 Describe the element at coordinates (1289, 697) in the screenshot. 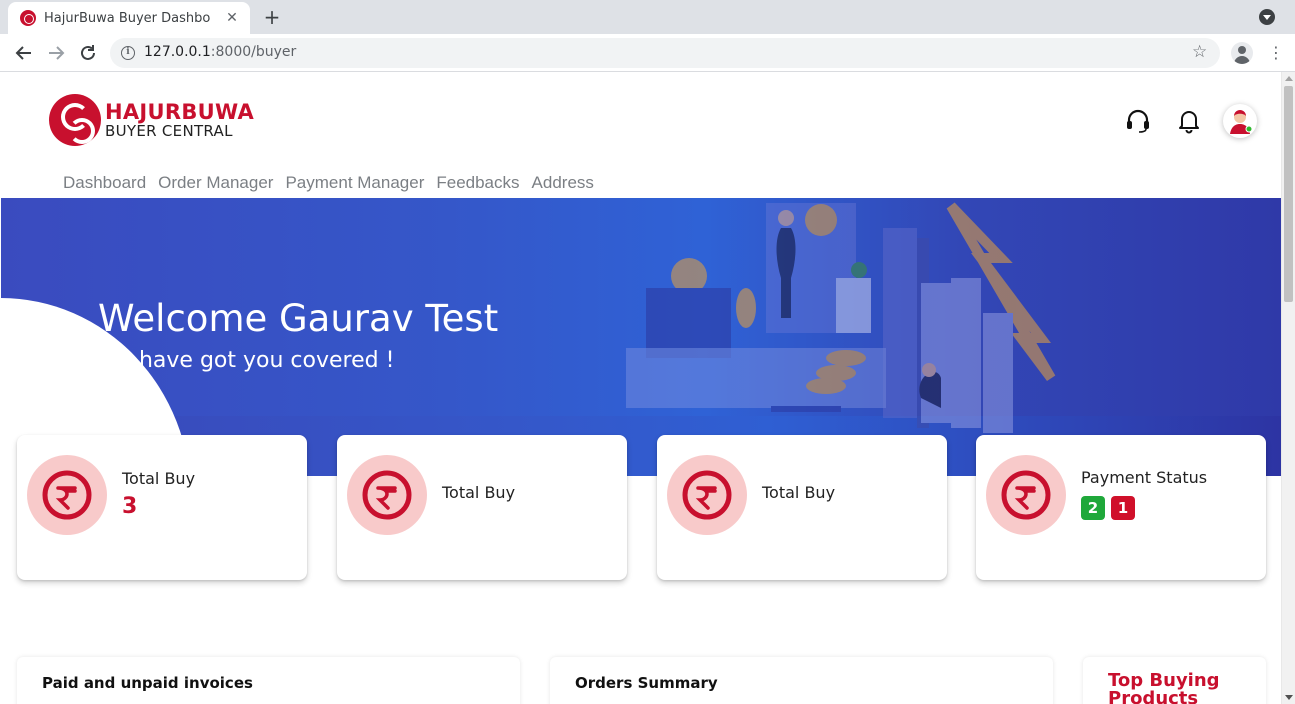

I see `scroll-down-icon` at that location.